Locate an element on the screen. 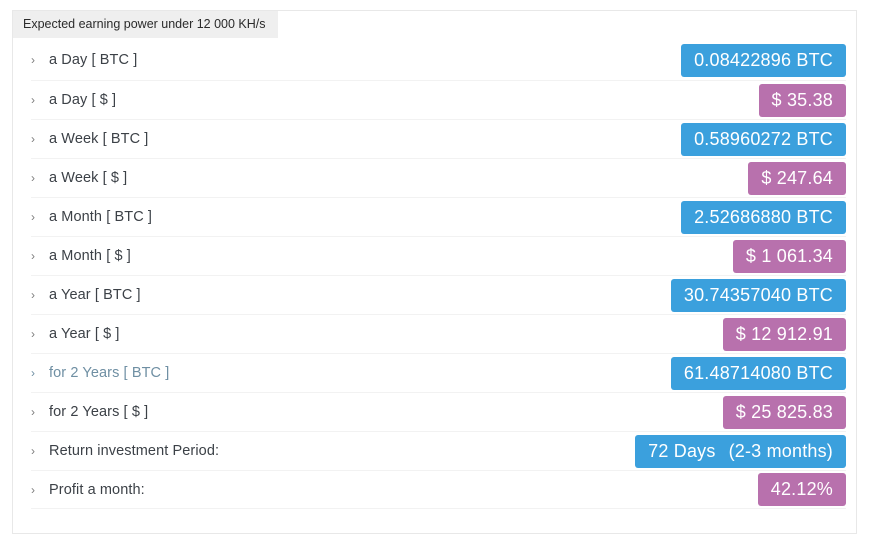 This screenshot has width=871, height=555. earnings-row-value-badge: $ 1 061.34 is located at coordinates (789, 256).